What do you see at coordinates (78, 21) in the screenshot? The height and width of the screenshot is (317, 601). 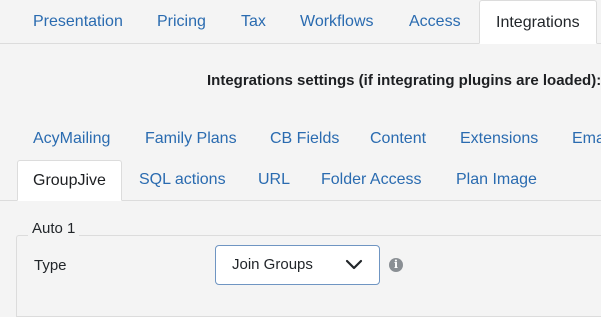 I see `tab-presentation: Presentation` at bounding box center [78, 21].